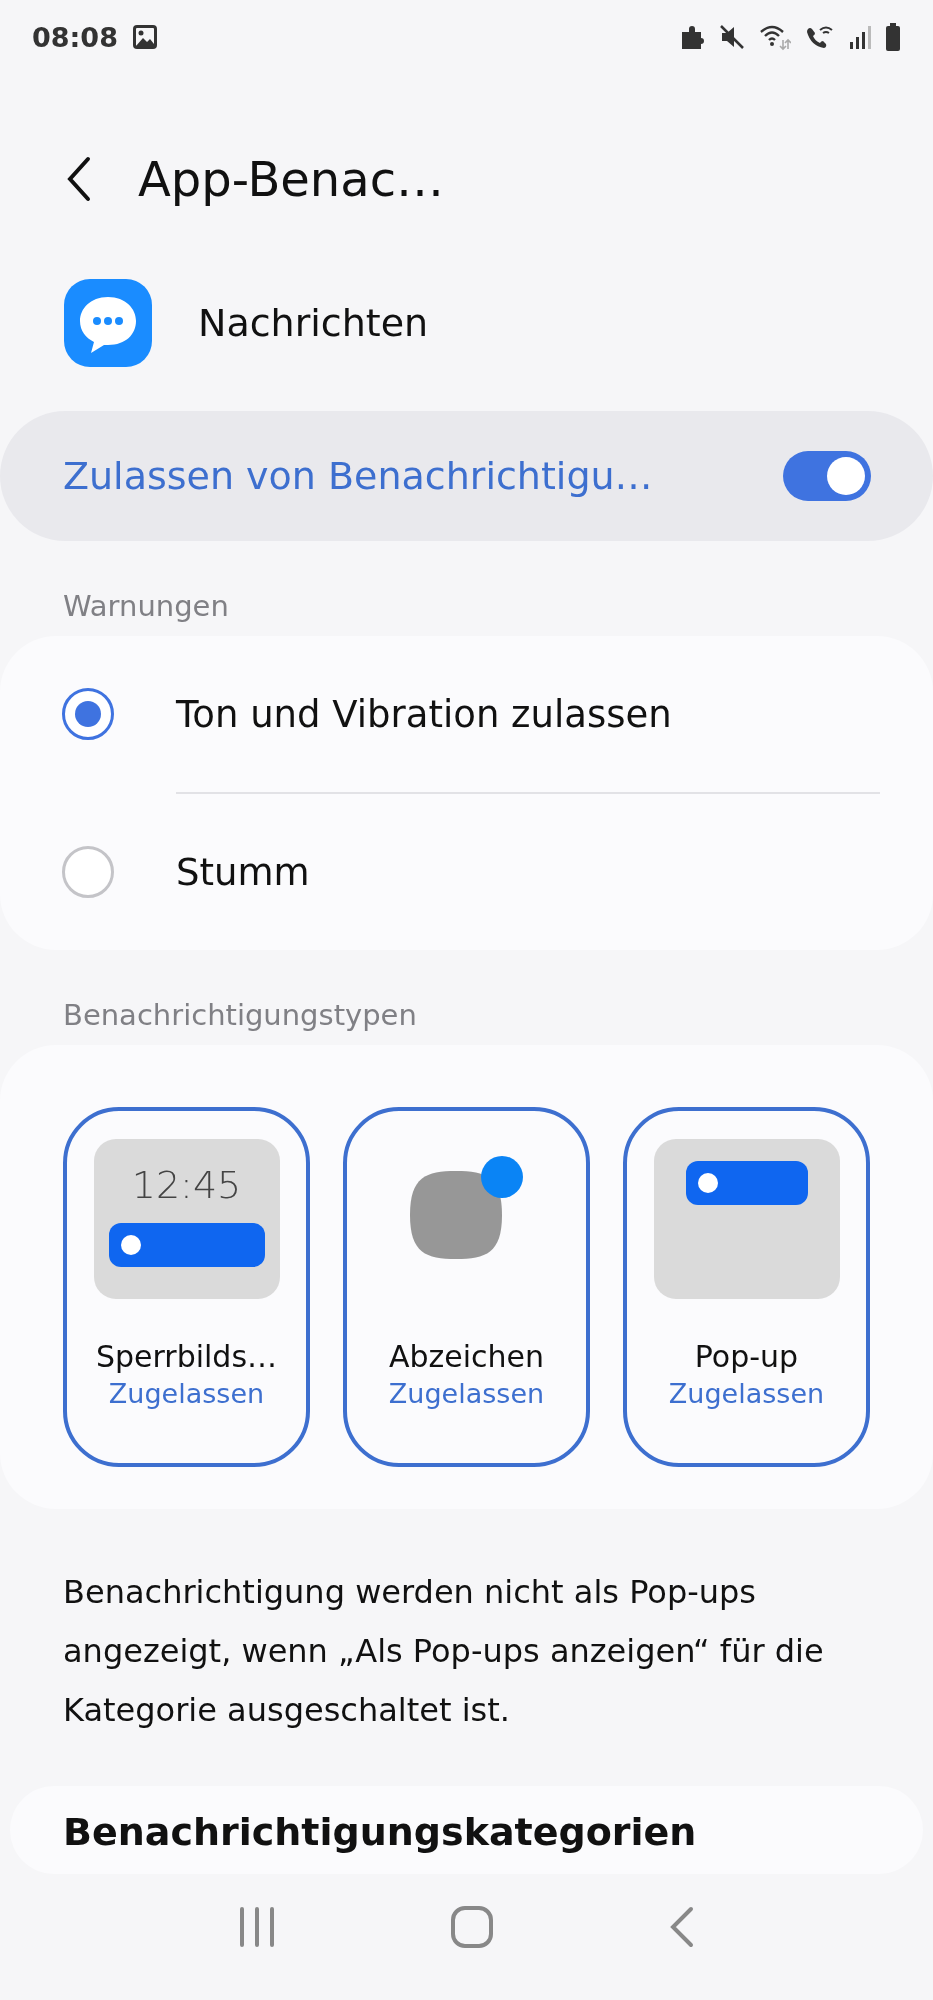  I want to click on wifi-icon, so click(775, 37).